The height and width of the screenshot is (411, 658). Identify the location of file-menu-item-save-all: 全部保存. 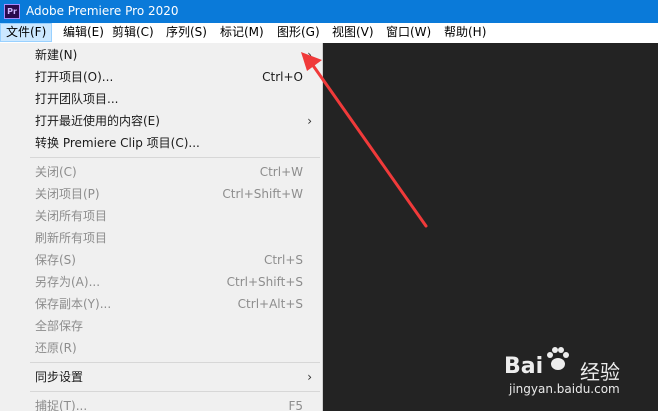
(161, 326).